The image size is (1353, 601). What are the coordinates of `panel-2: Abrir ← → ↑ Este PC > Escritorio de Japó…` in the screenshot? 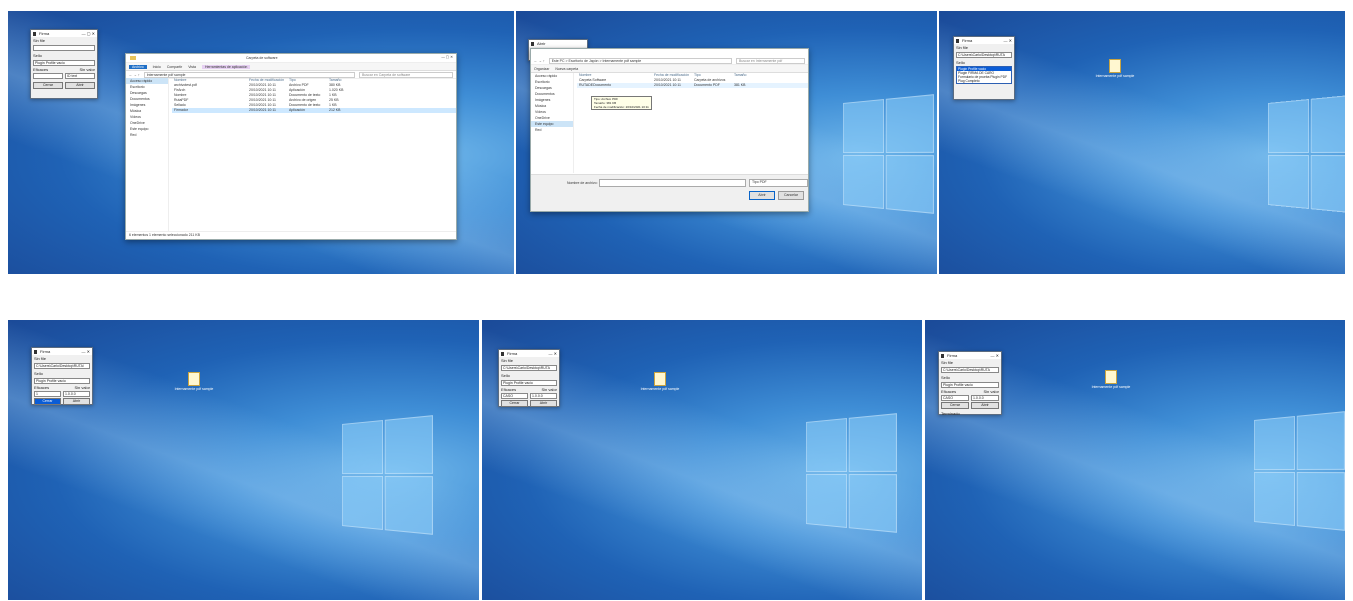 It's located at (726, 142).